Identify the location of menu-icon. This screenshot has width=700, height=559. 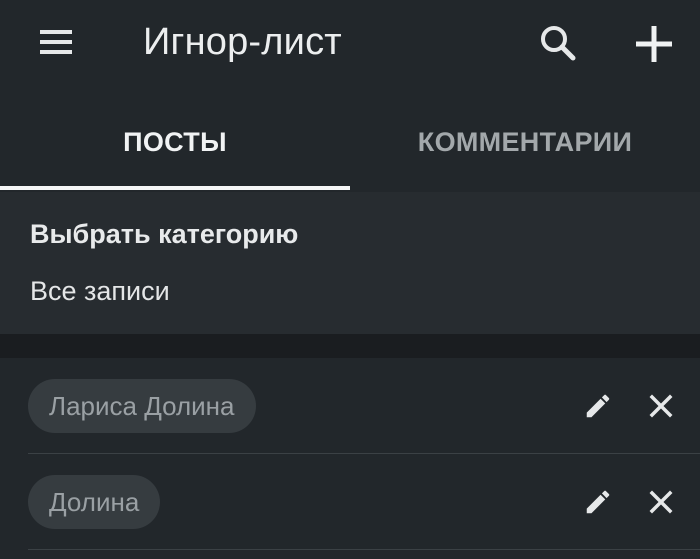
(56, 42).